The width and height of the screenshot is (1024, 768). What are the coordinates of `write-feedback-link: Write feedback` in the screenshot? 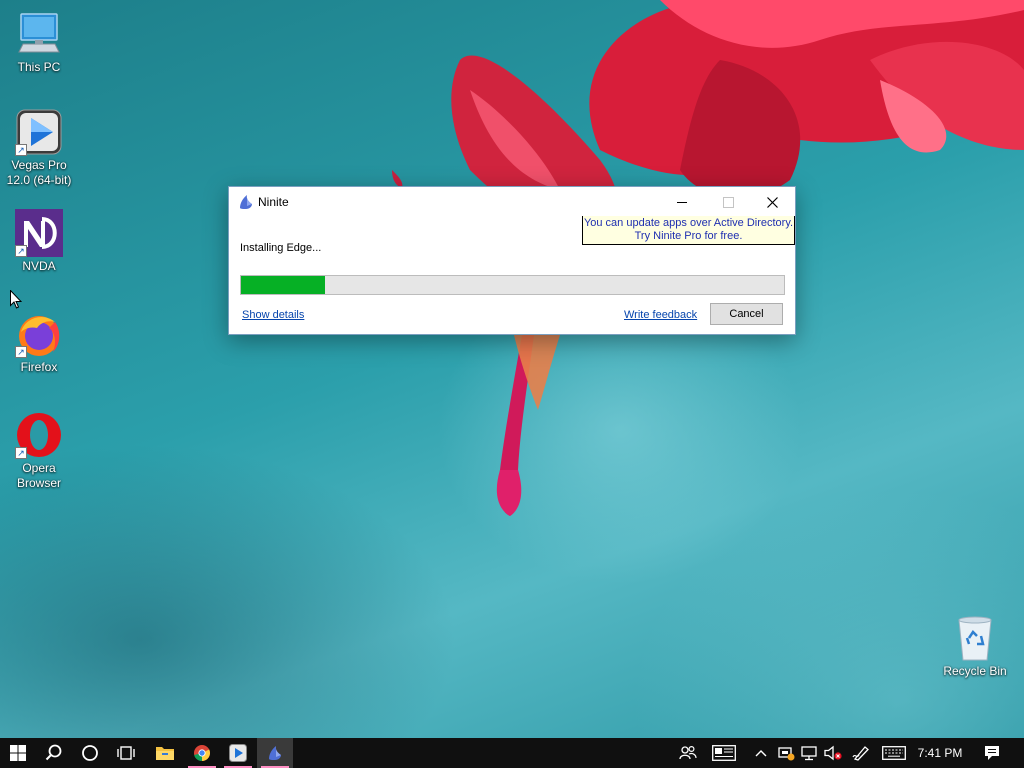 It's located at (660, 315).